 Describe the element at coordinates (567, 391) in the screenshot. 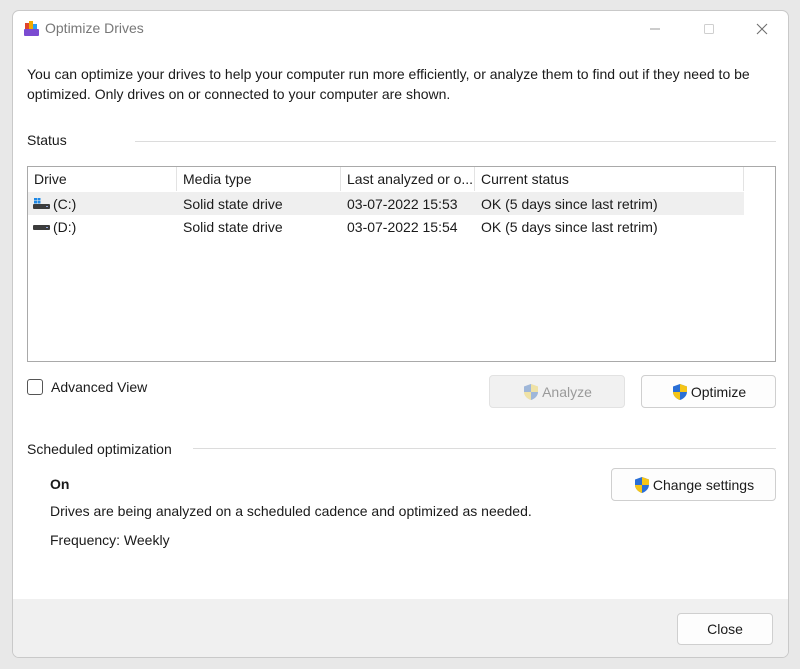

I see `analyze-label: Analyze` at that location.